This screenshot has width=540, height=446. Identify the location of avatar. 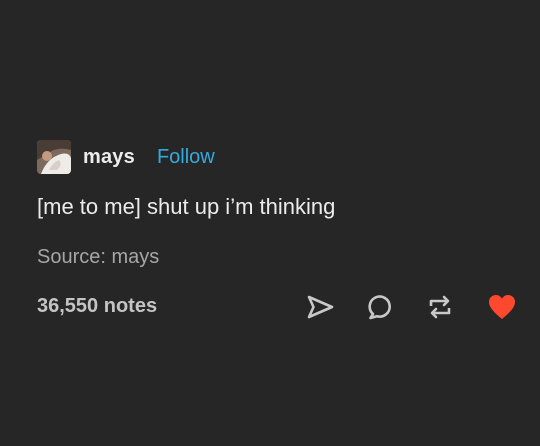
(54, 157).